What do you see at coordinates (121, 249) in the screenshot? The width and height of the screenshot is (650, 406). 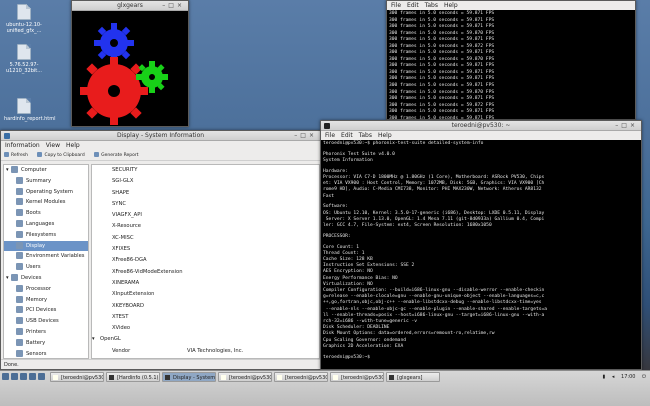 I see `detail-key: XFIXES` at bounding box center [121, 249].